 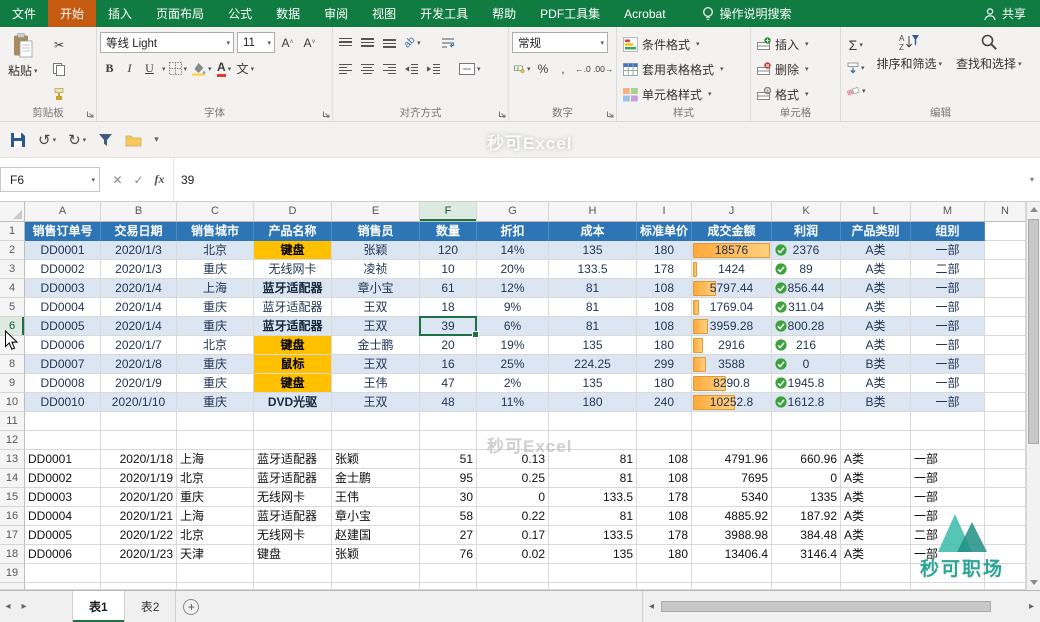 I want to click on cell-B8: 2020/1/8, so click(x=139, y=364).